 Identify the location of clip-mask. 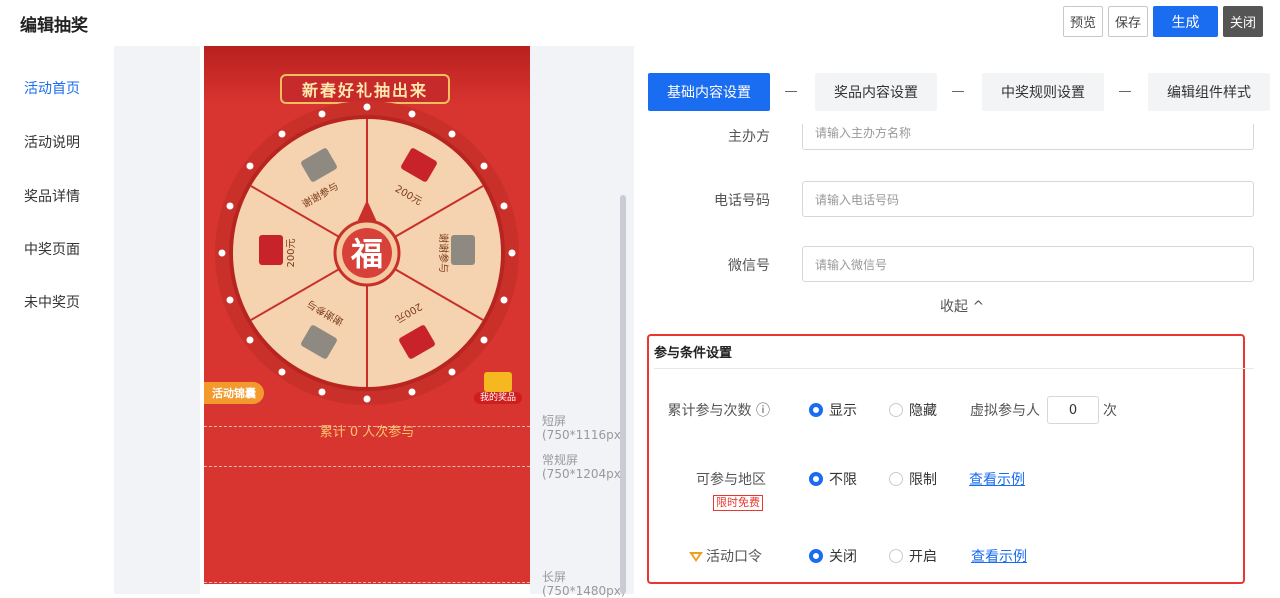
(960, 118).